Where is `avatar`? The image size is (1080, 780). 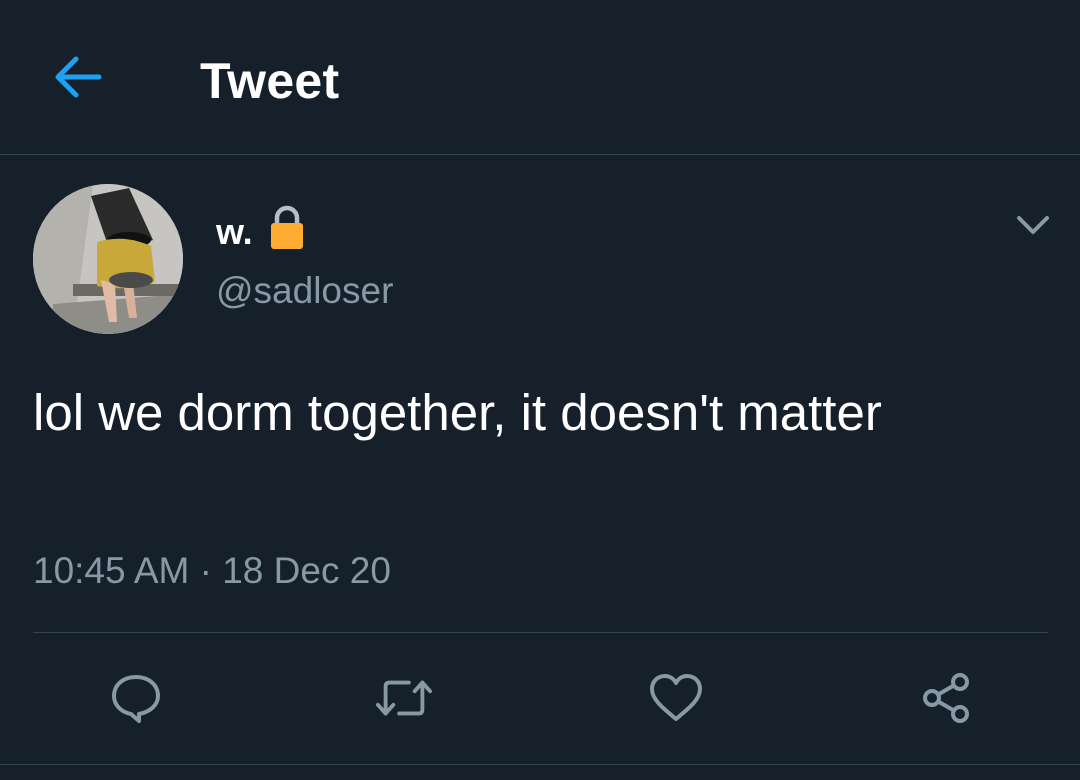 avatar is located at coordinates (108, 259).